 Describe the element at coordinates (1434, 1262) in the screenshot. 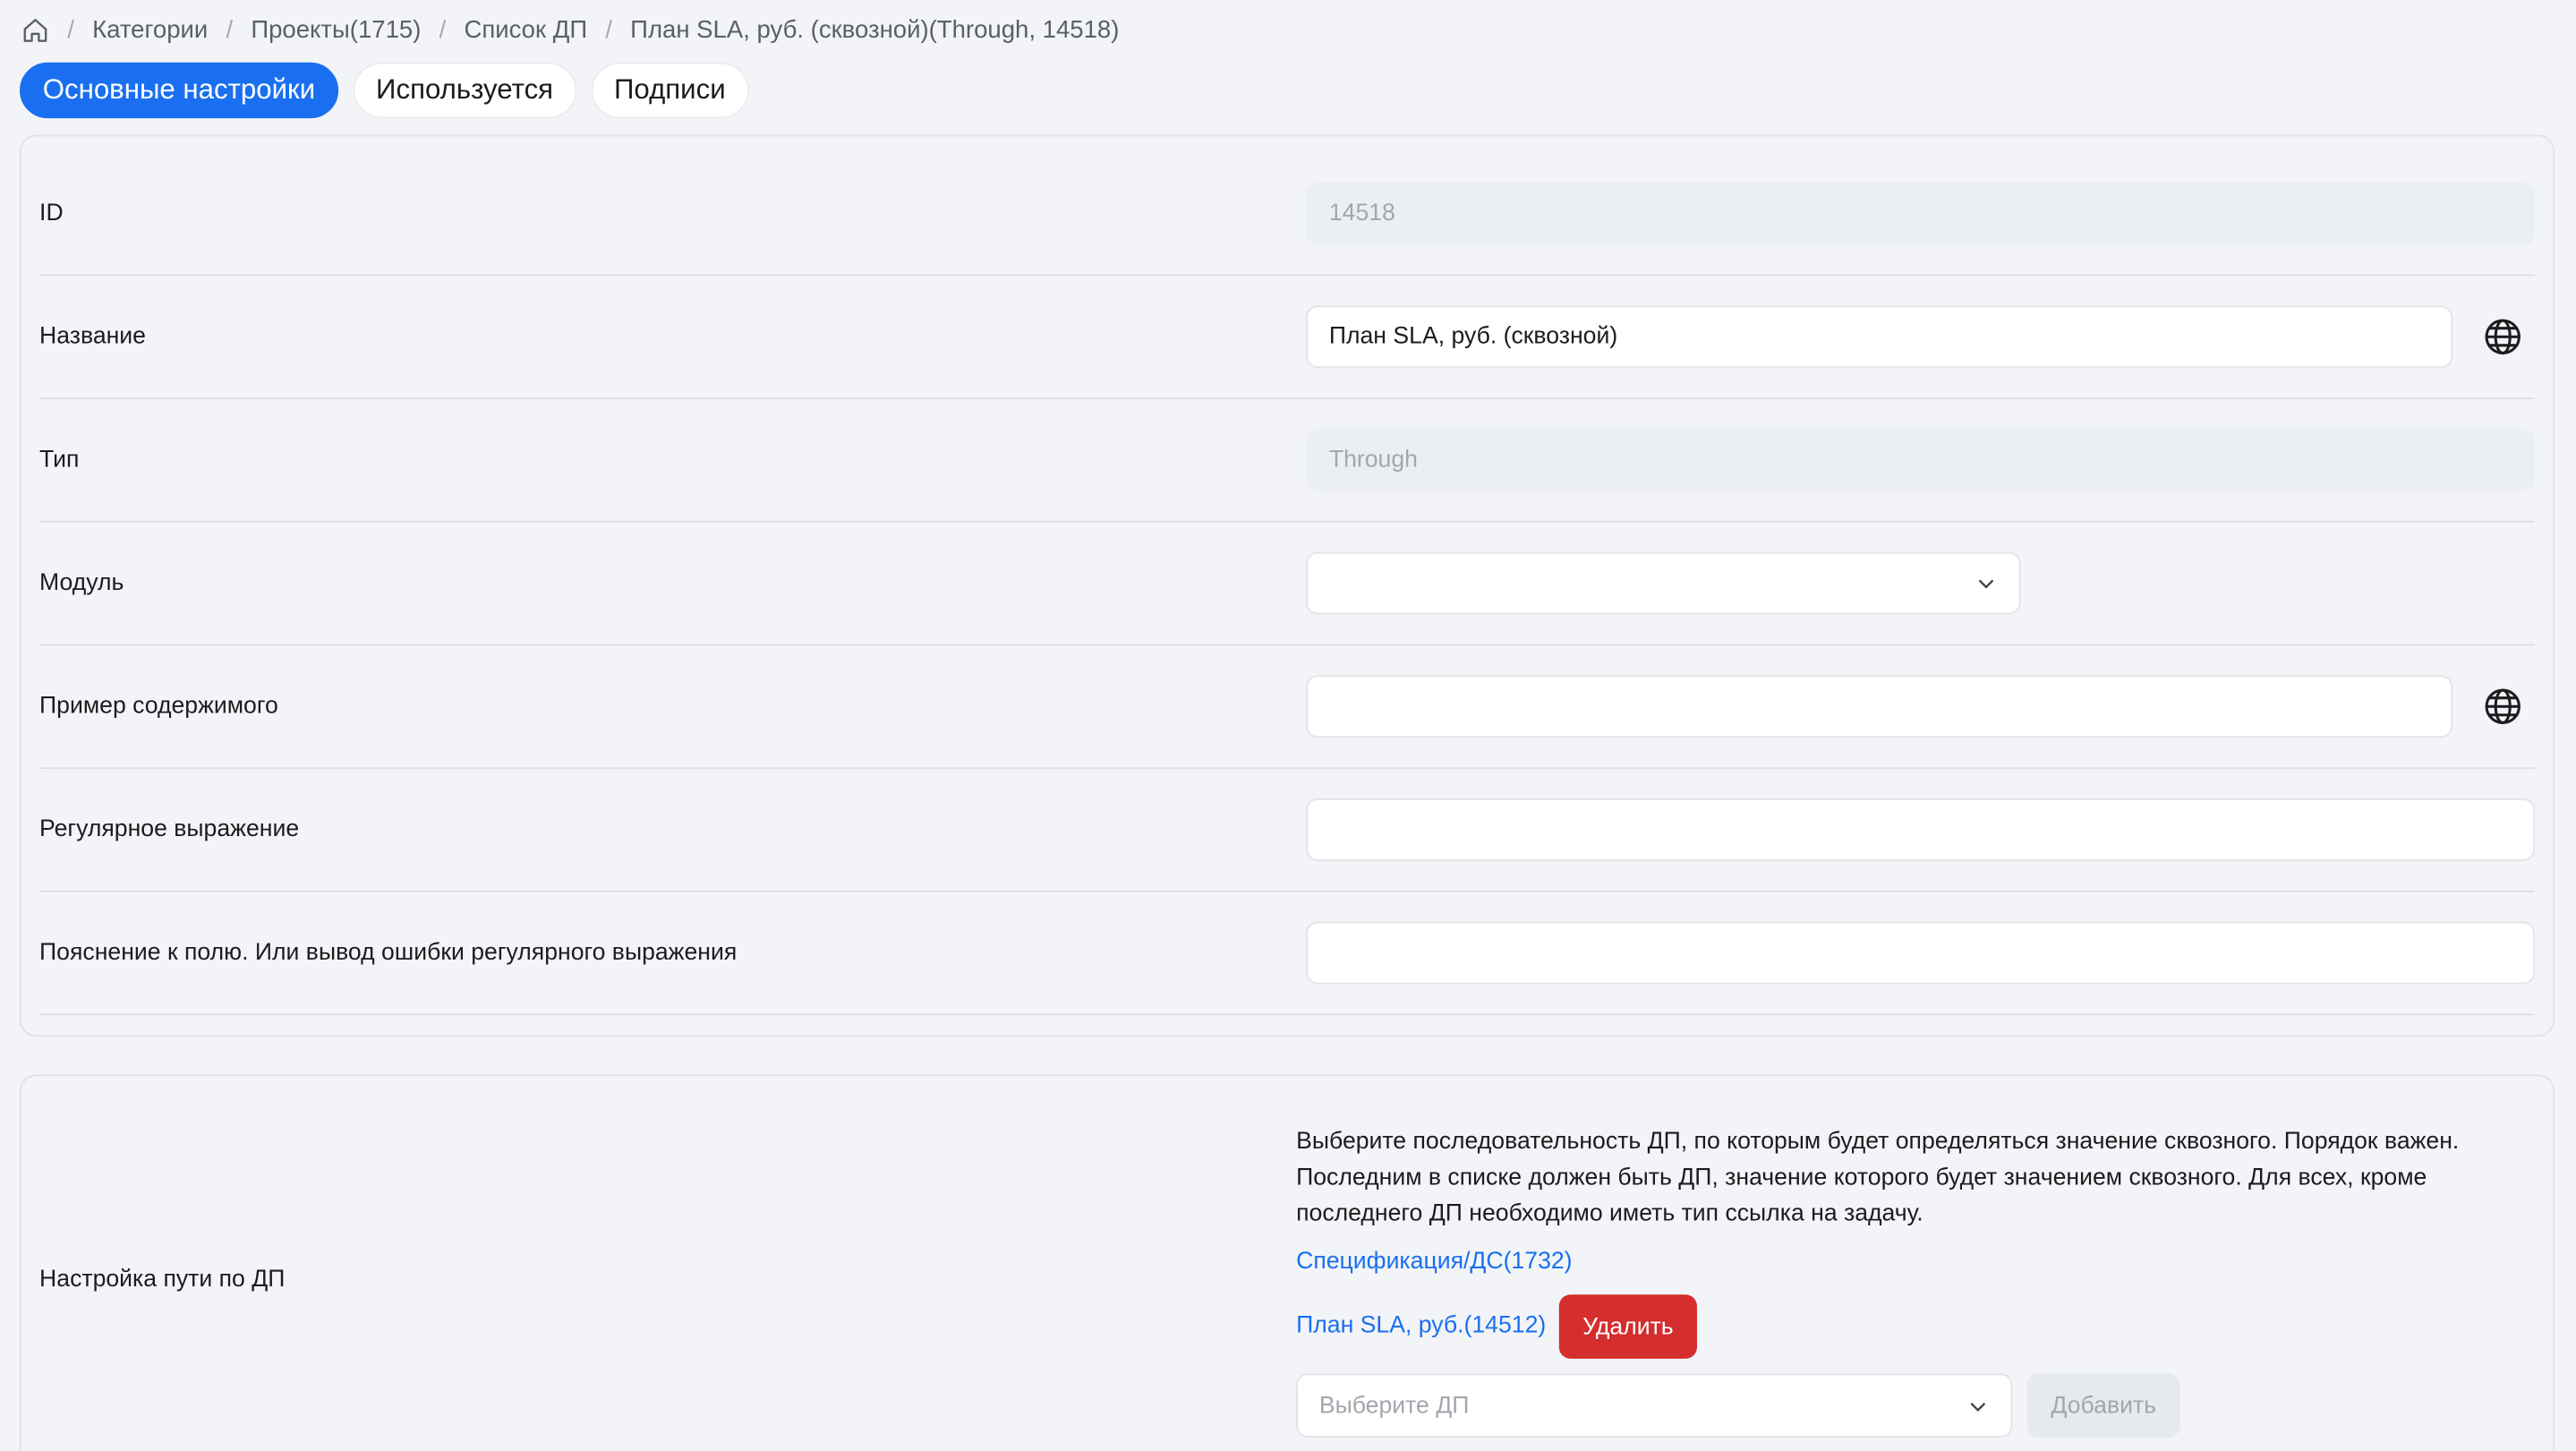

I see `path-link-specification: Спецификация/ДС(1732)` at that location.